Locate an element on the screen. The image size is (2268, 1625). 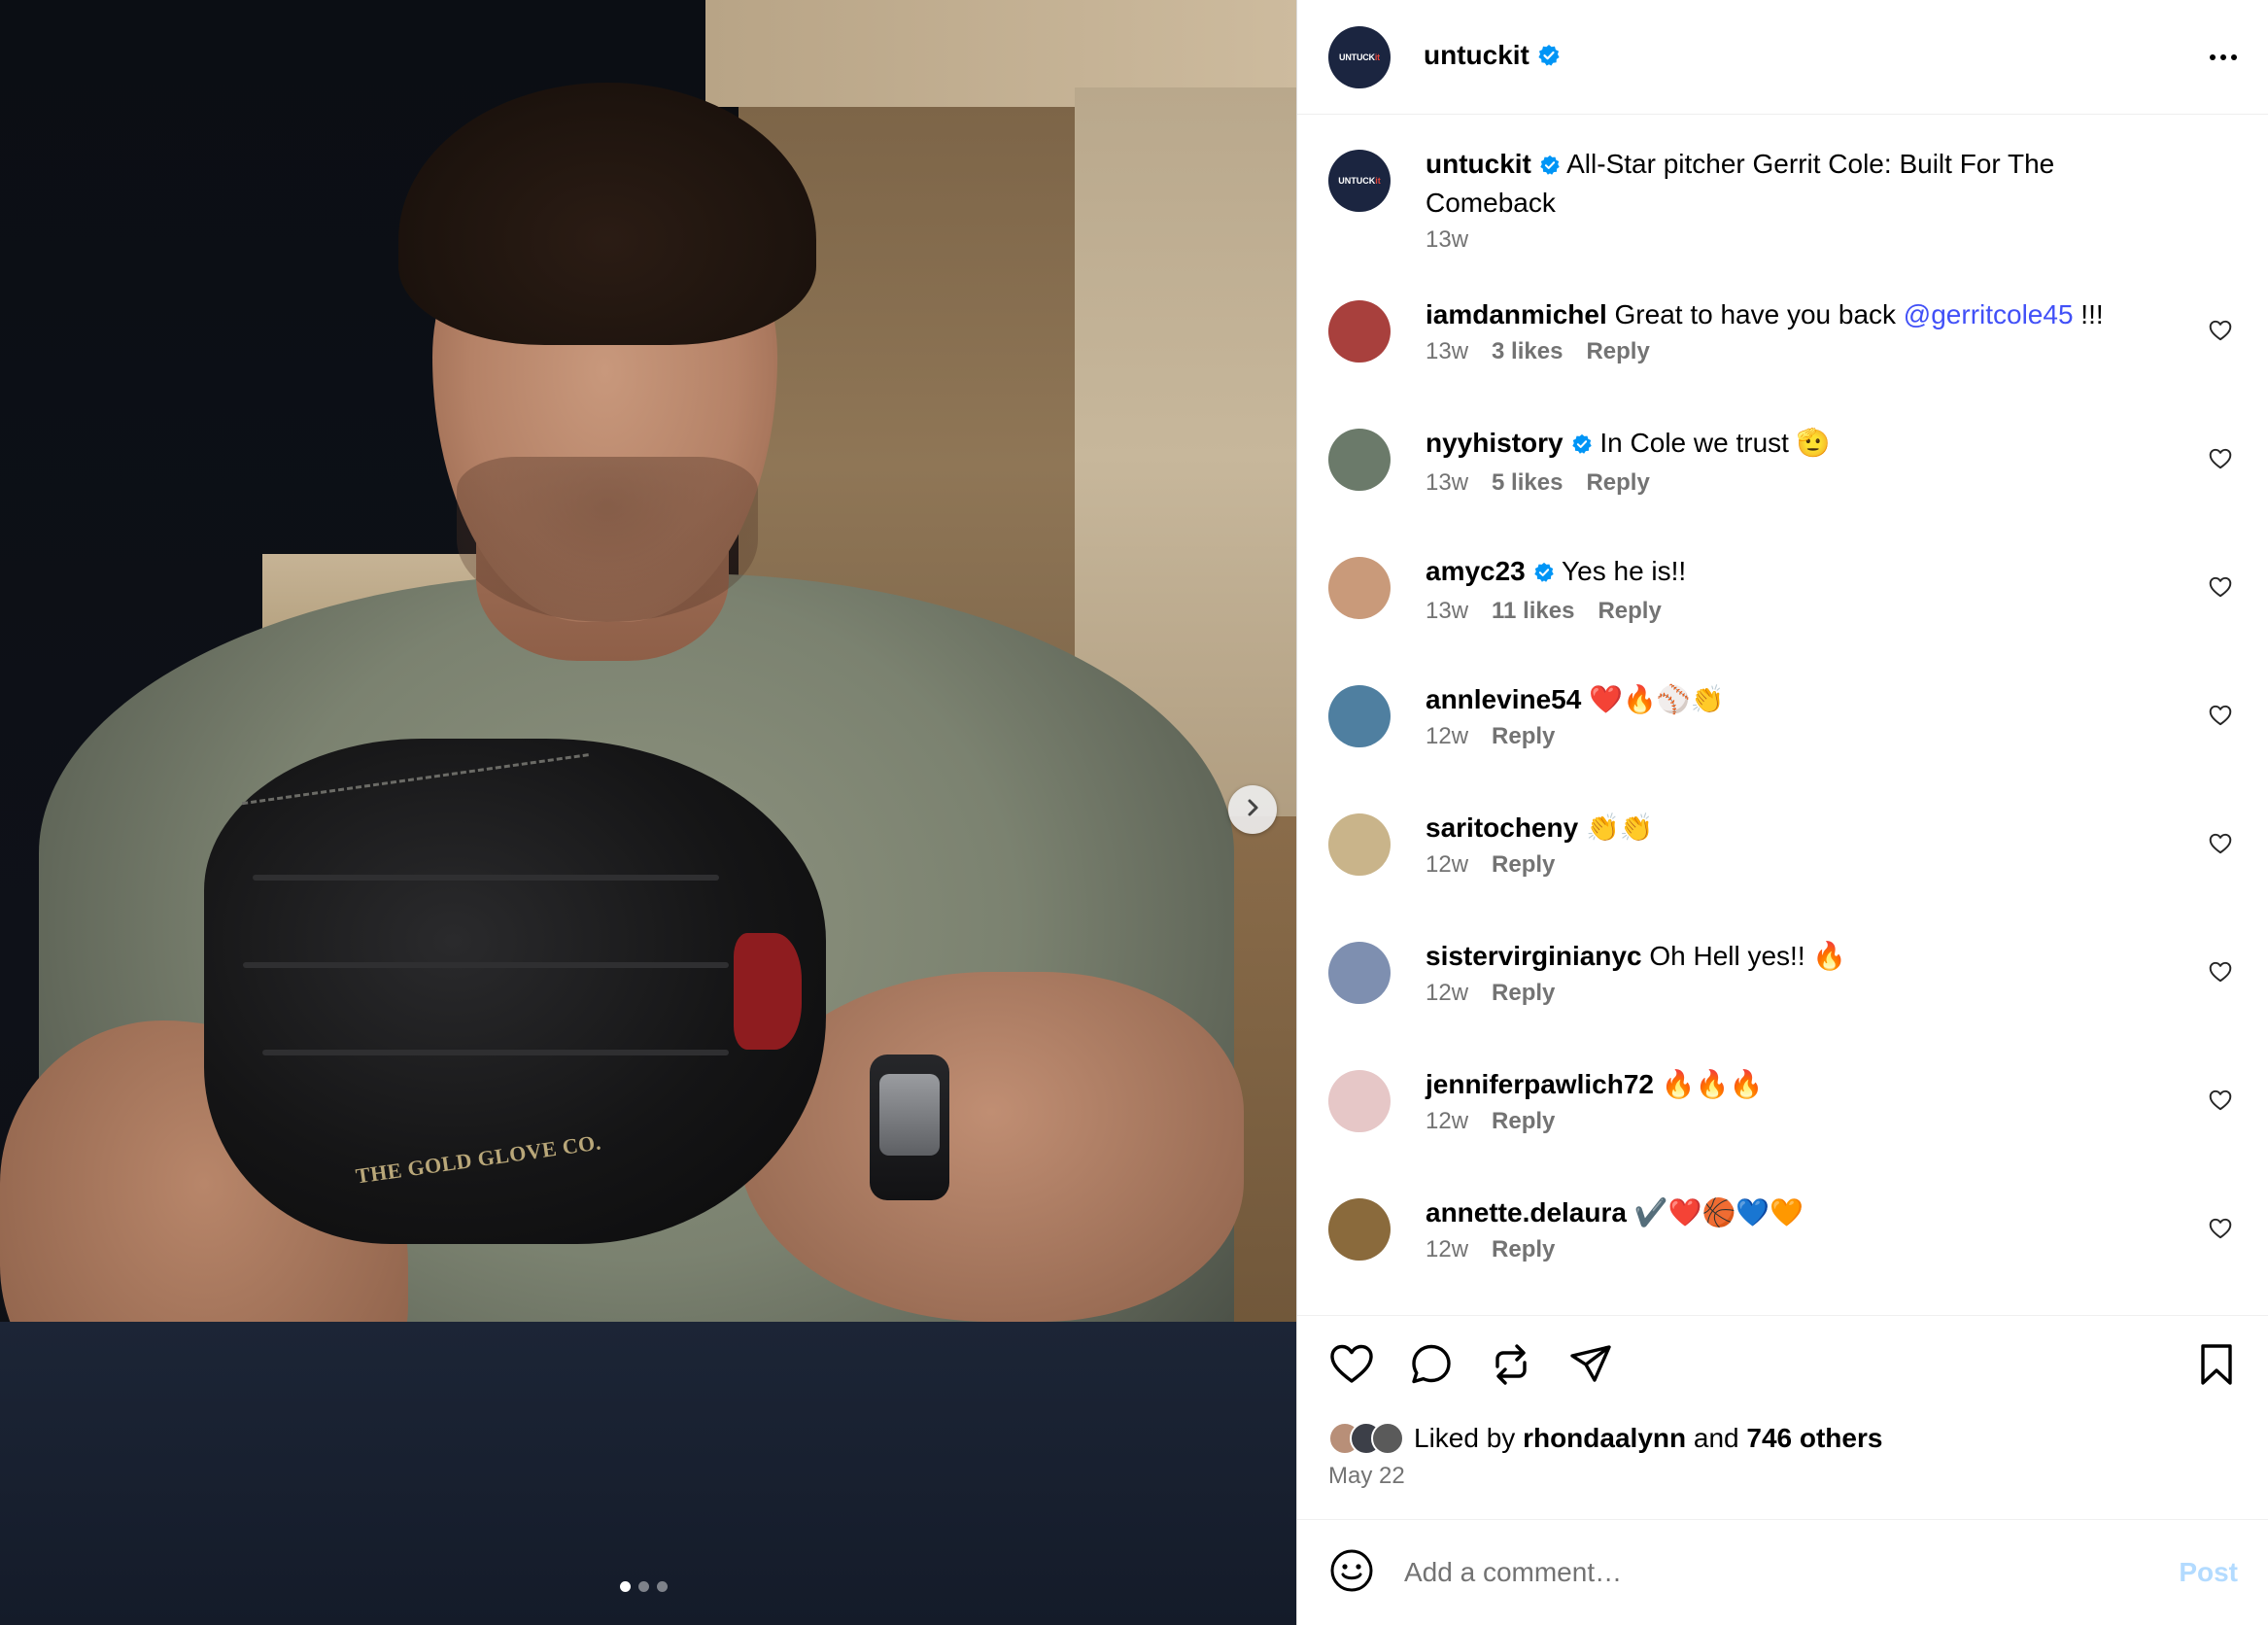
comment-username: sistervirginianyc is located at coordinates (1534, 956).